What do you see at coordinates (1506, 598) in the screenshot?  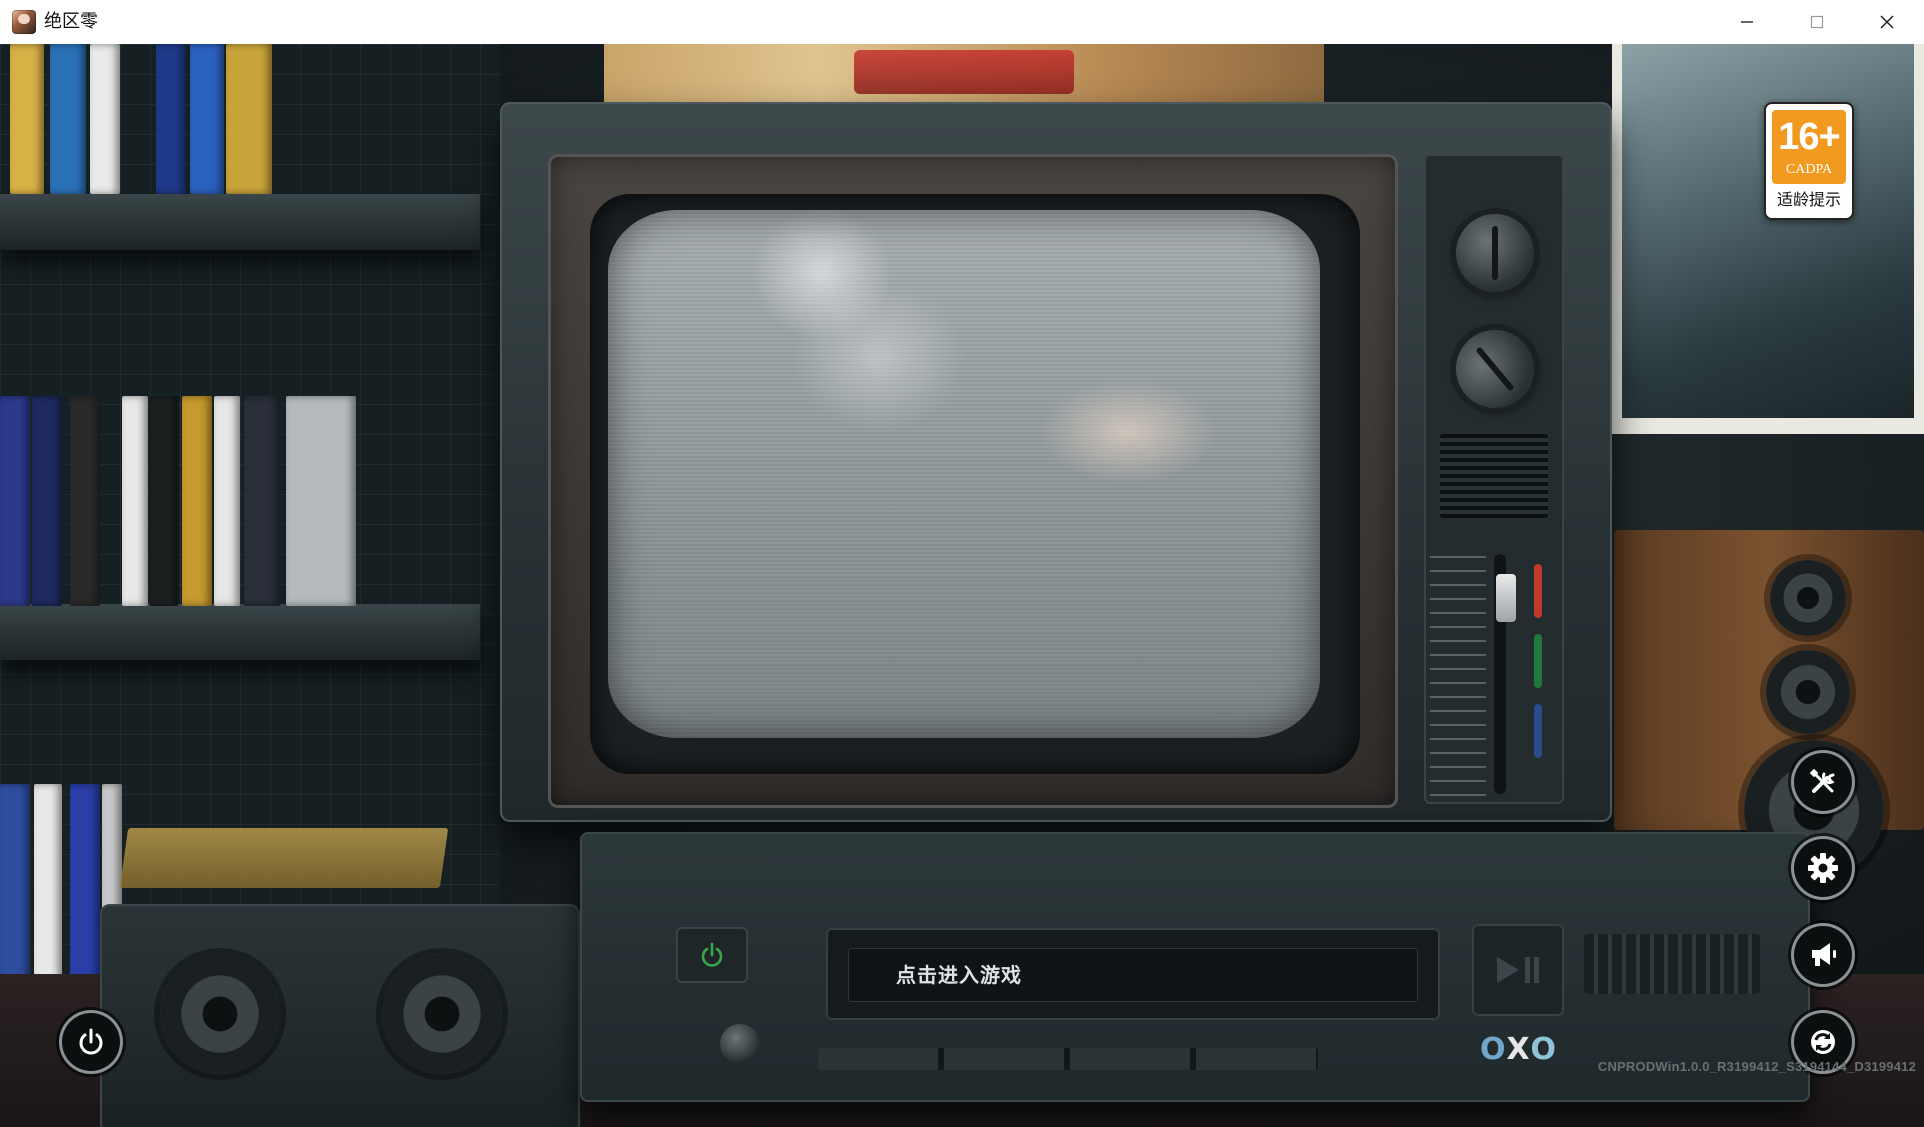 I see `tv-slider-thumb` at bounding box center [1506, 598].